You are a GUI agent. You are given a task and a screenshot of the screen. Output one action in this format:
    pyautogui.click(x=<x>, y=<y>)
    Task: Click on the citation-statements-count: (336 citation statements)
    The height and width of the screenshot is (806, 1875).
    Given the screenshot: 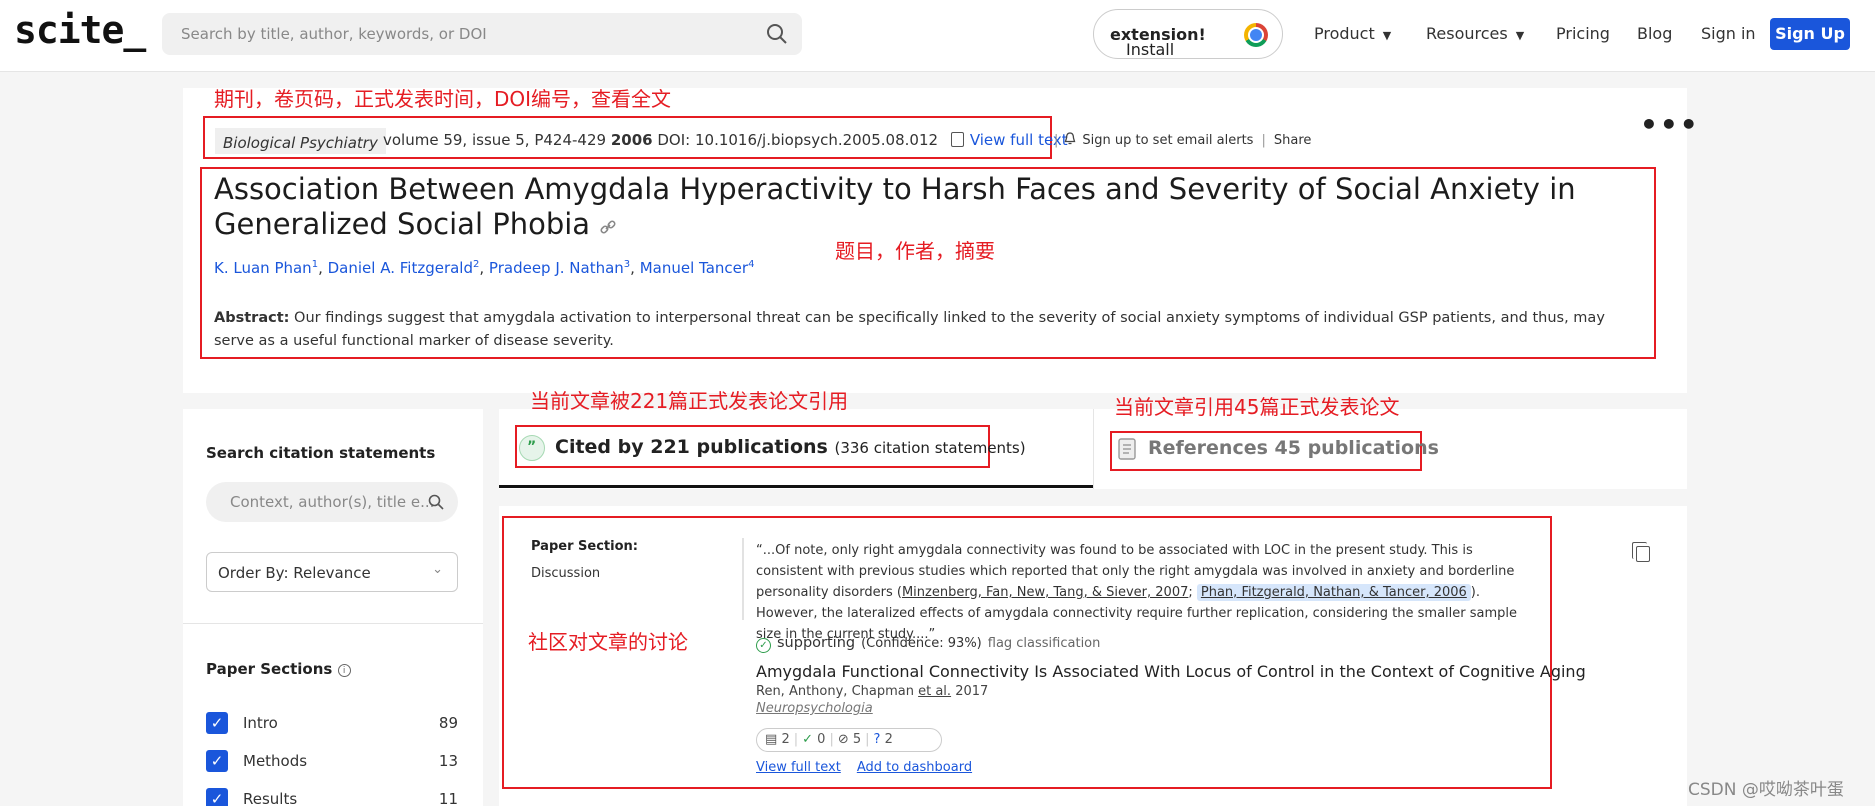 What is the action you would take?
    pyautogui.click(x=930, y=448)
    